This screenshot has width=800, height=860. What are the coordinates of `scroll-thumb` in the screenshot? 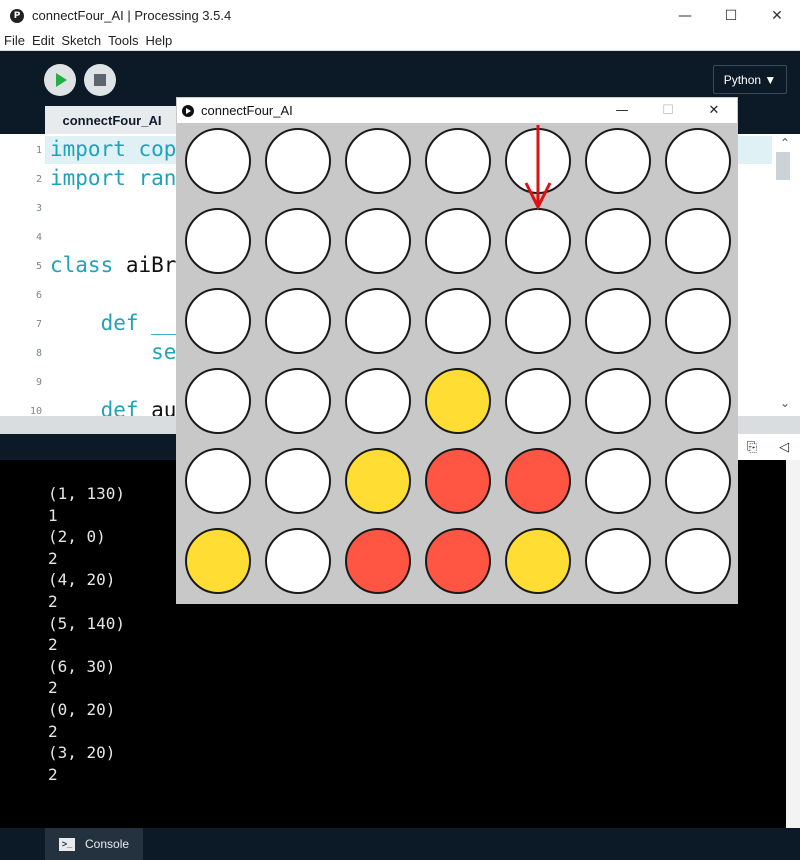 It's located at (783, 166).